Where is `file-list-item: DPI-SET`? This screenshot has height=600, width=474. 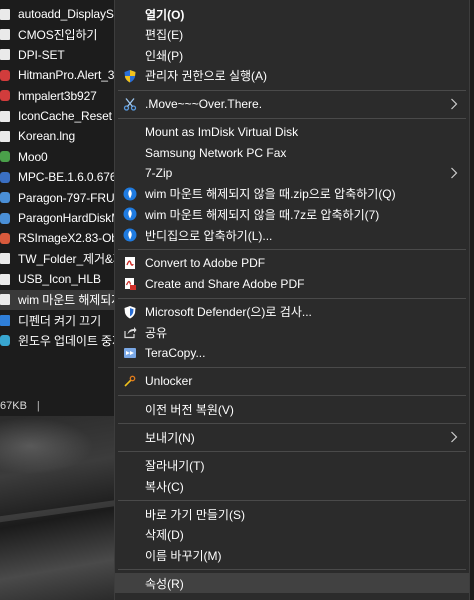
file-list-item: DPI-SET is located at coordinates (59, 55).